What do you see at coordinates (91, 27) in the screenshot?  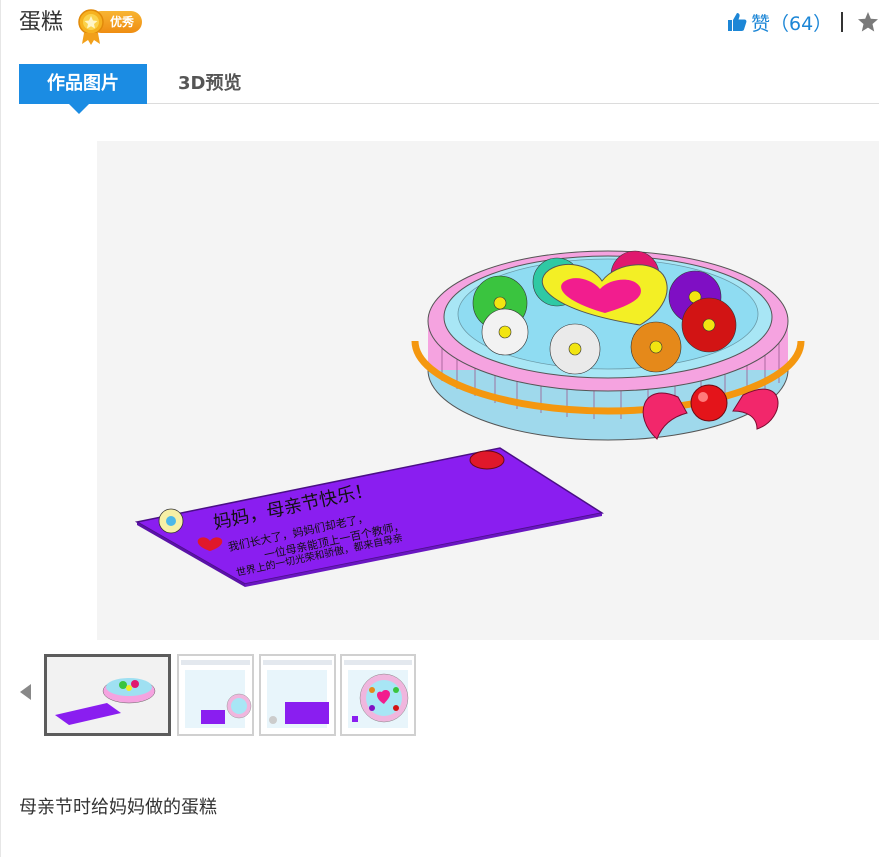 I see `medal-icon` at bounding box center [91, 27].